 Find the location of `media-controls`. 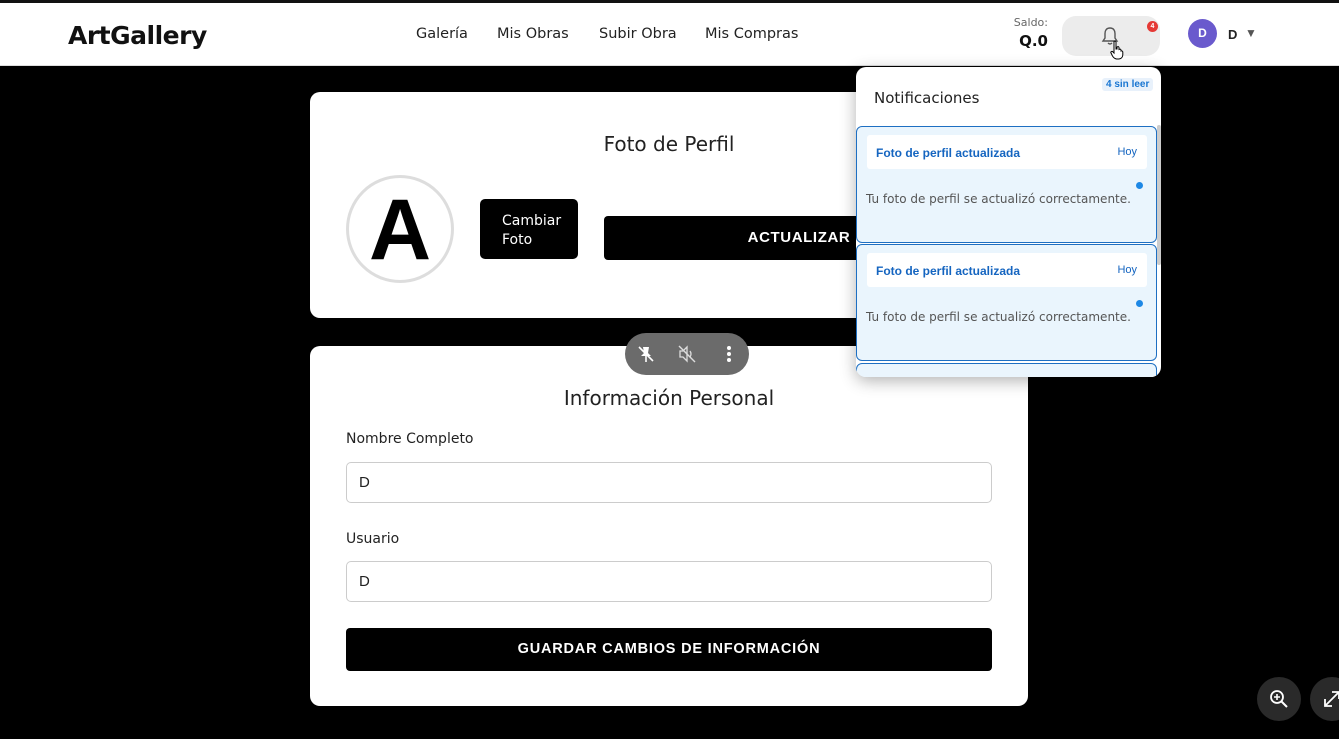

media-controls is located at coordinates (687, 354).